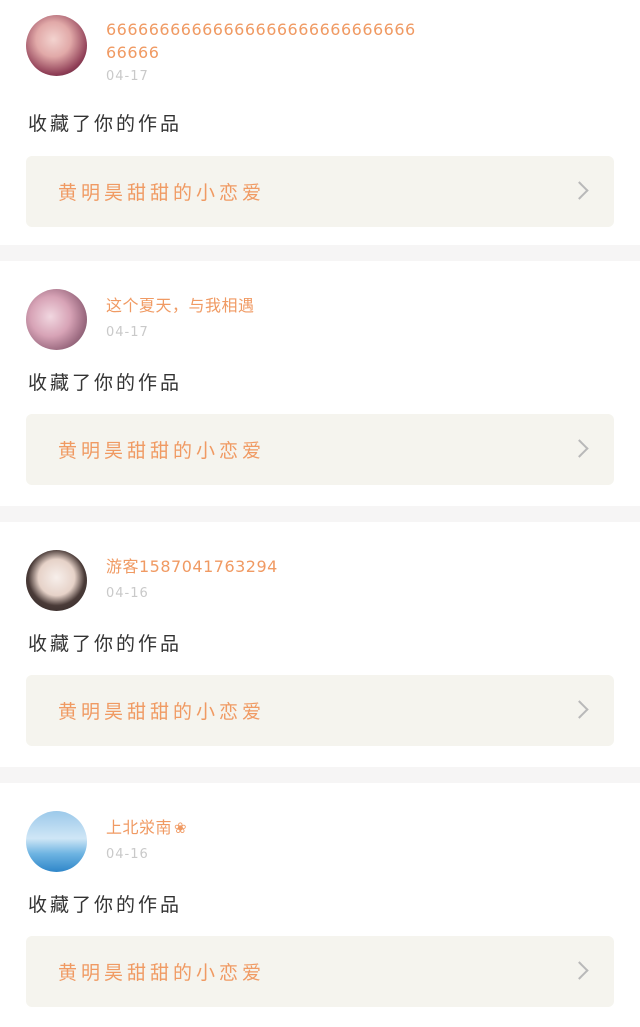  I want to click on username-link: 上北泶南 ❀, so click(266, 828).